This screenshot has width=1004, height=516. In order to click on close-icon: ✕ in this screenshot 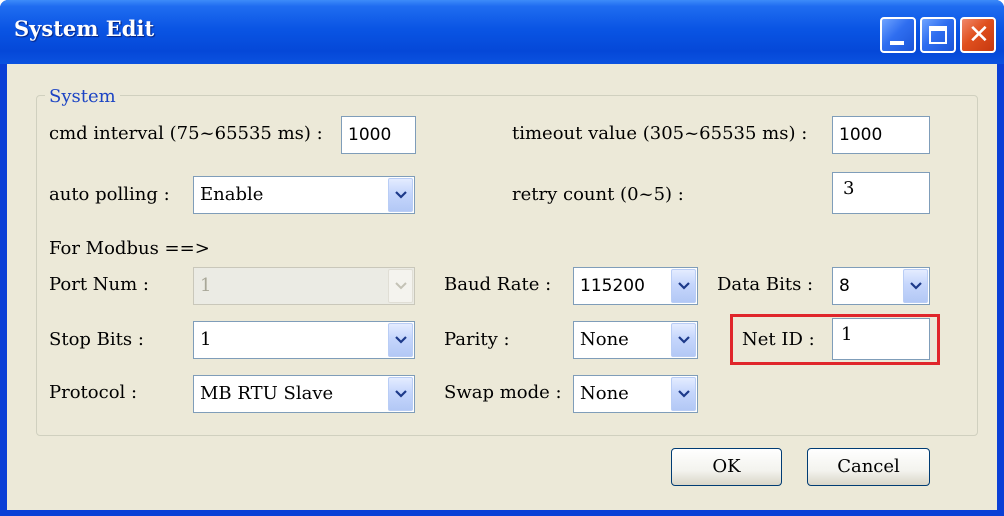, I will do `click(979, 35)`.